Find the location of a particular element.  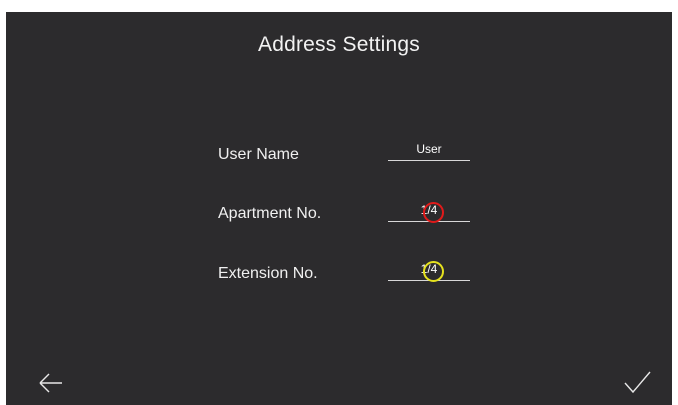

back-button is located at coordinates (51, 383).